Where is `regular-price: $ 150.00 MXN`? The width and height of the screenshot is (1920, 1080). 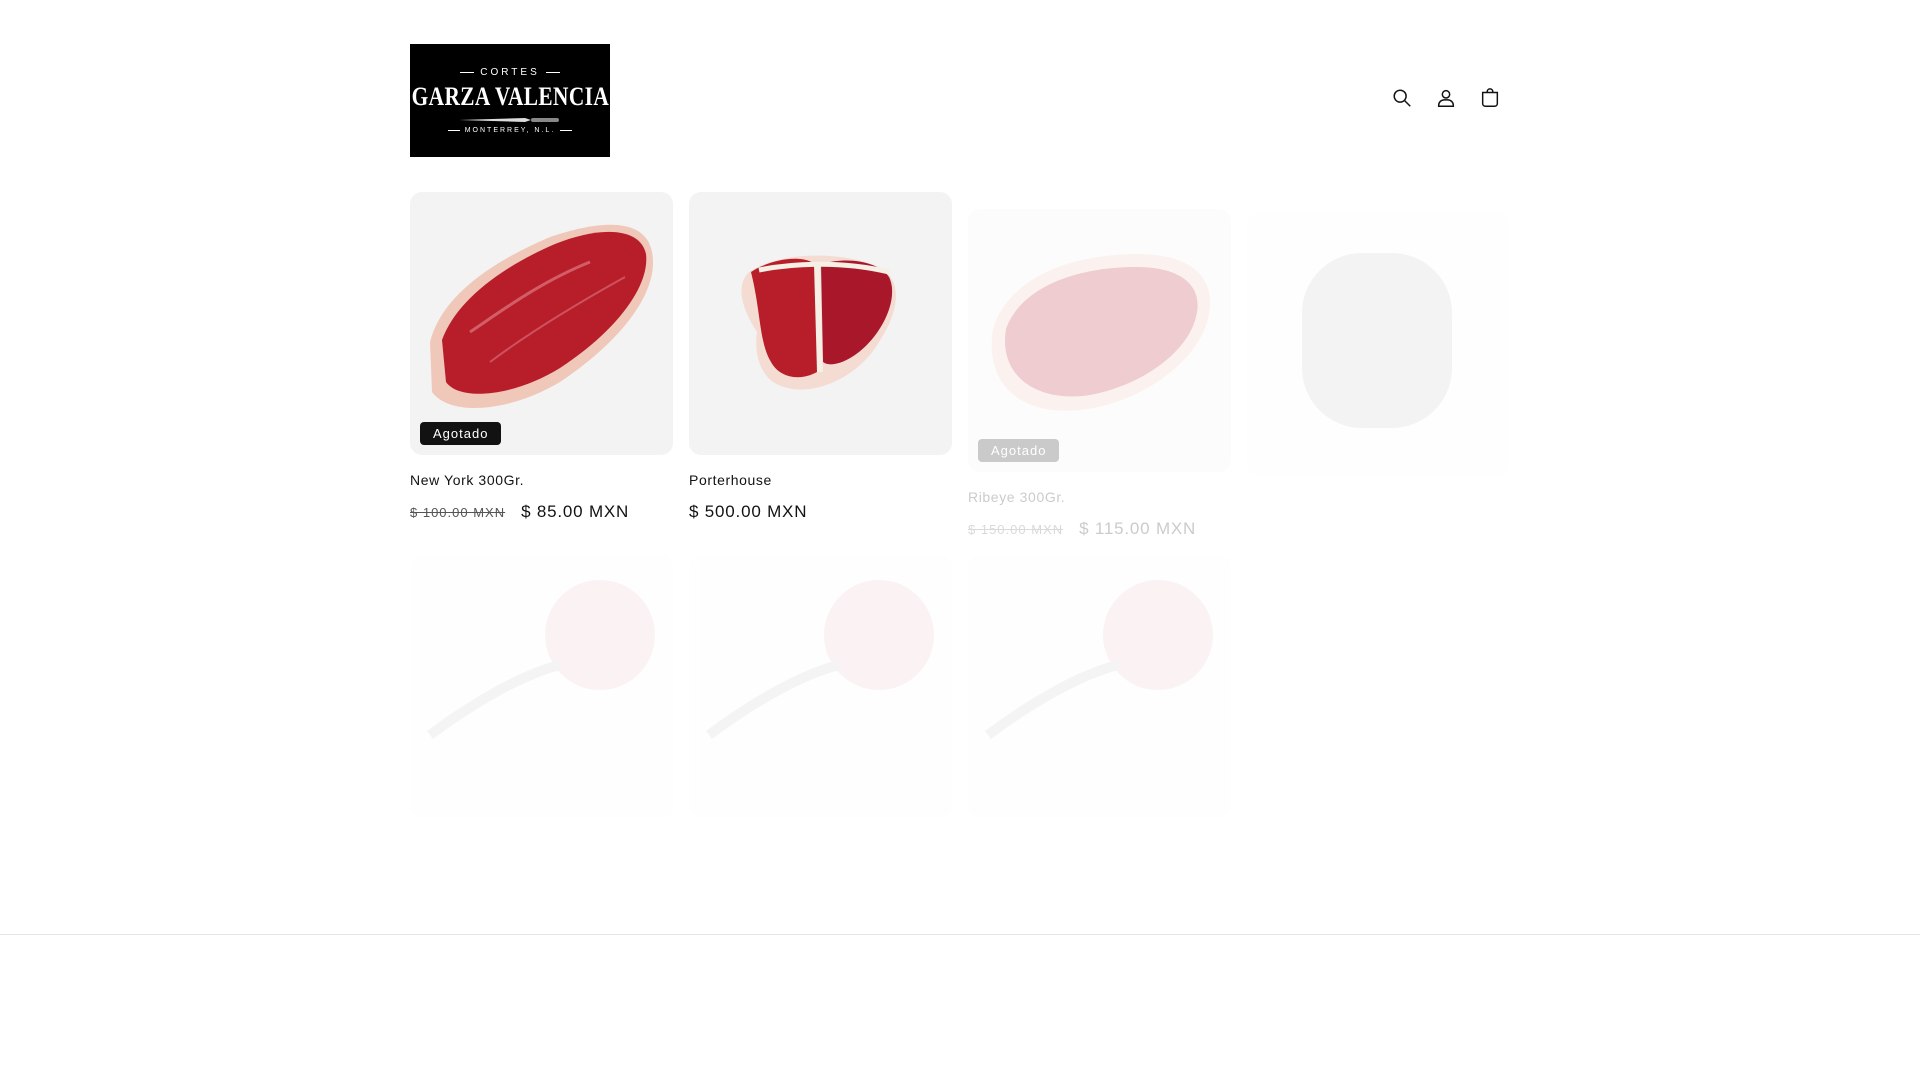
regular-price: $ 150.00 MXN is located at coordinates (1016, 529).